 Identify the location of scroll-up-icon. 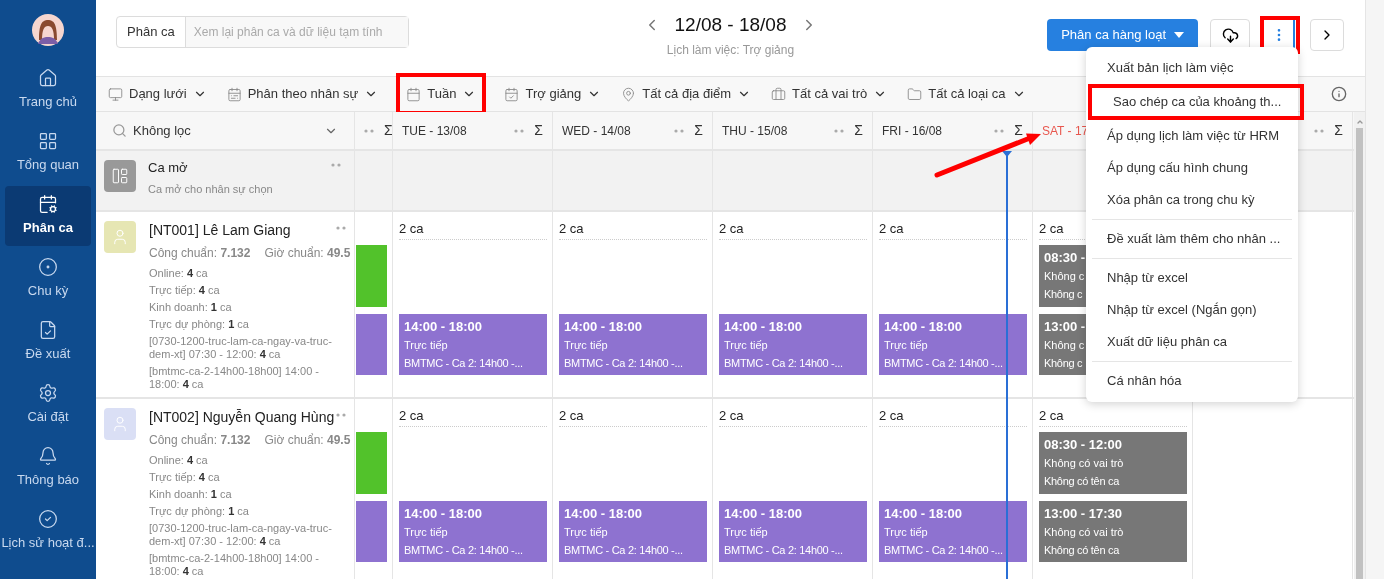
(1359, 122).